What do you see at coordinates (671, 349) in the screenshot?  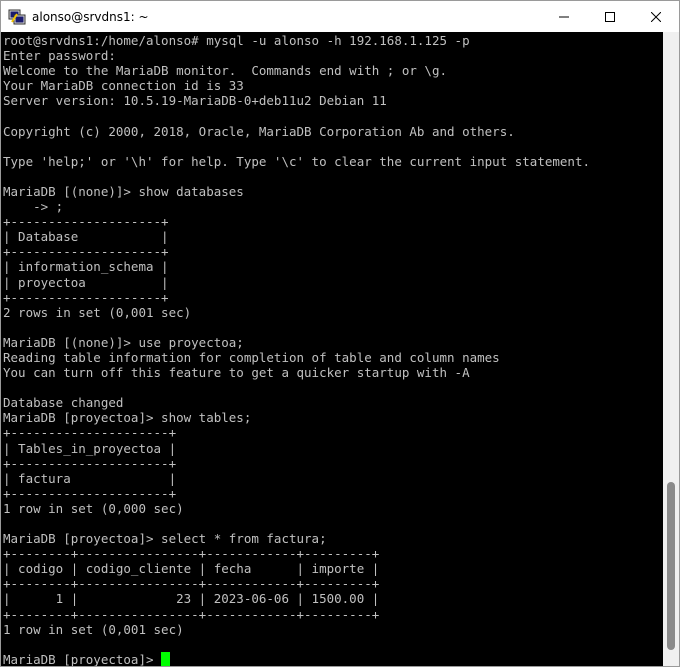 I see `vertical-scrollbar` at bounding box center [671, 349].